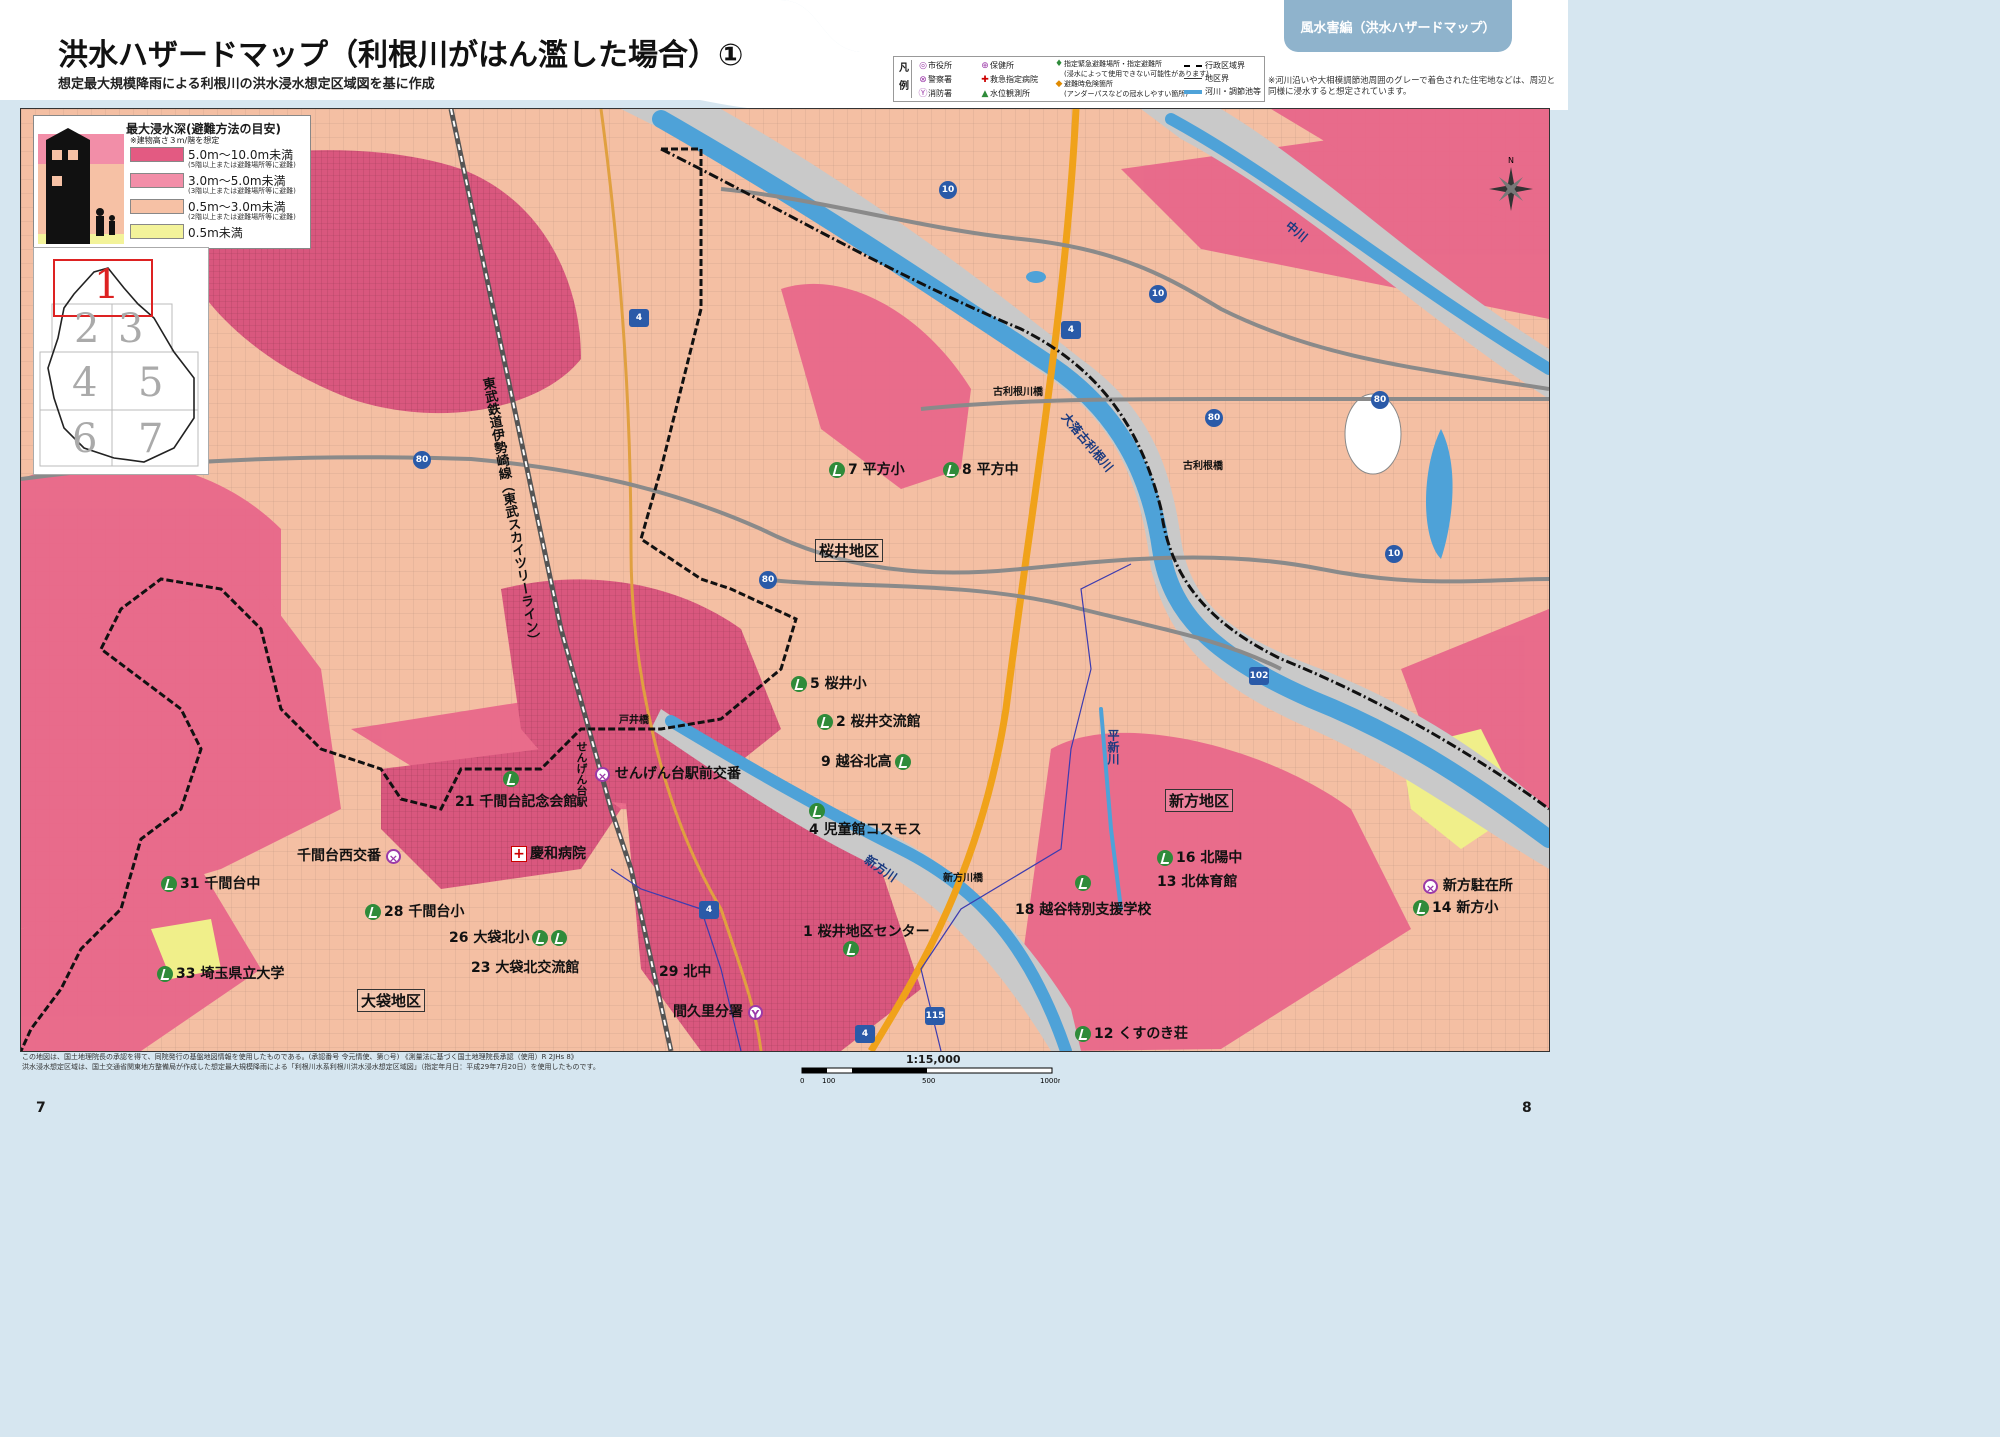 The height and width of the screenshot is (1437, 2000). Describe the element at coordinates (84, 383) in the screenshot. I see `index-cell-4: 4` at that location.